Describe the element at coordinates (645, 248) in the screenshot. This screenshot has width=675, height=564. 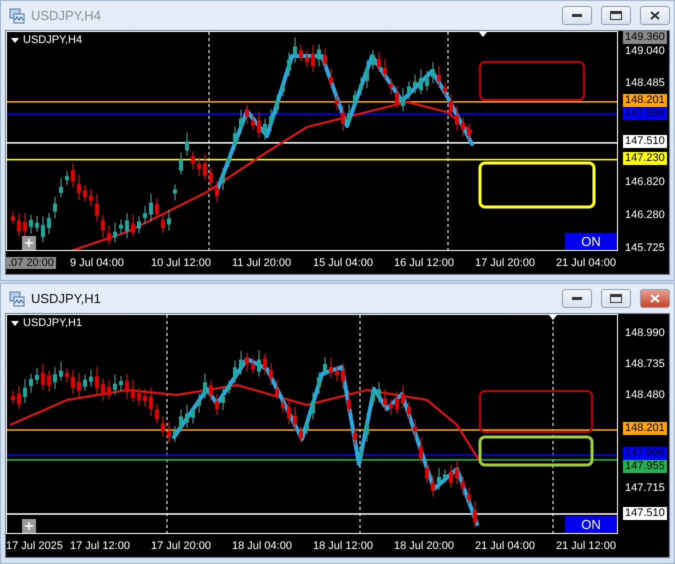
I see `price-axis-label: 145.725` at that location.